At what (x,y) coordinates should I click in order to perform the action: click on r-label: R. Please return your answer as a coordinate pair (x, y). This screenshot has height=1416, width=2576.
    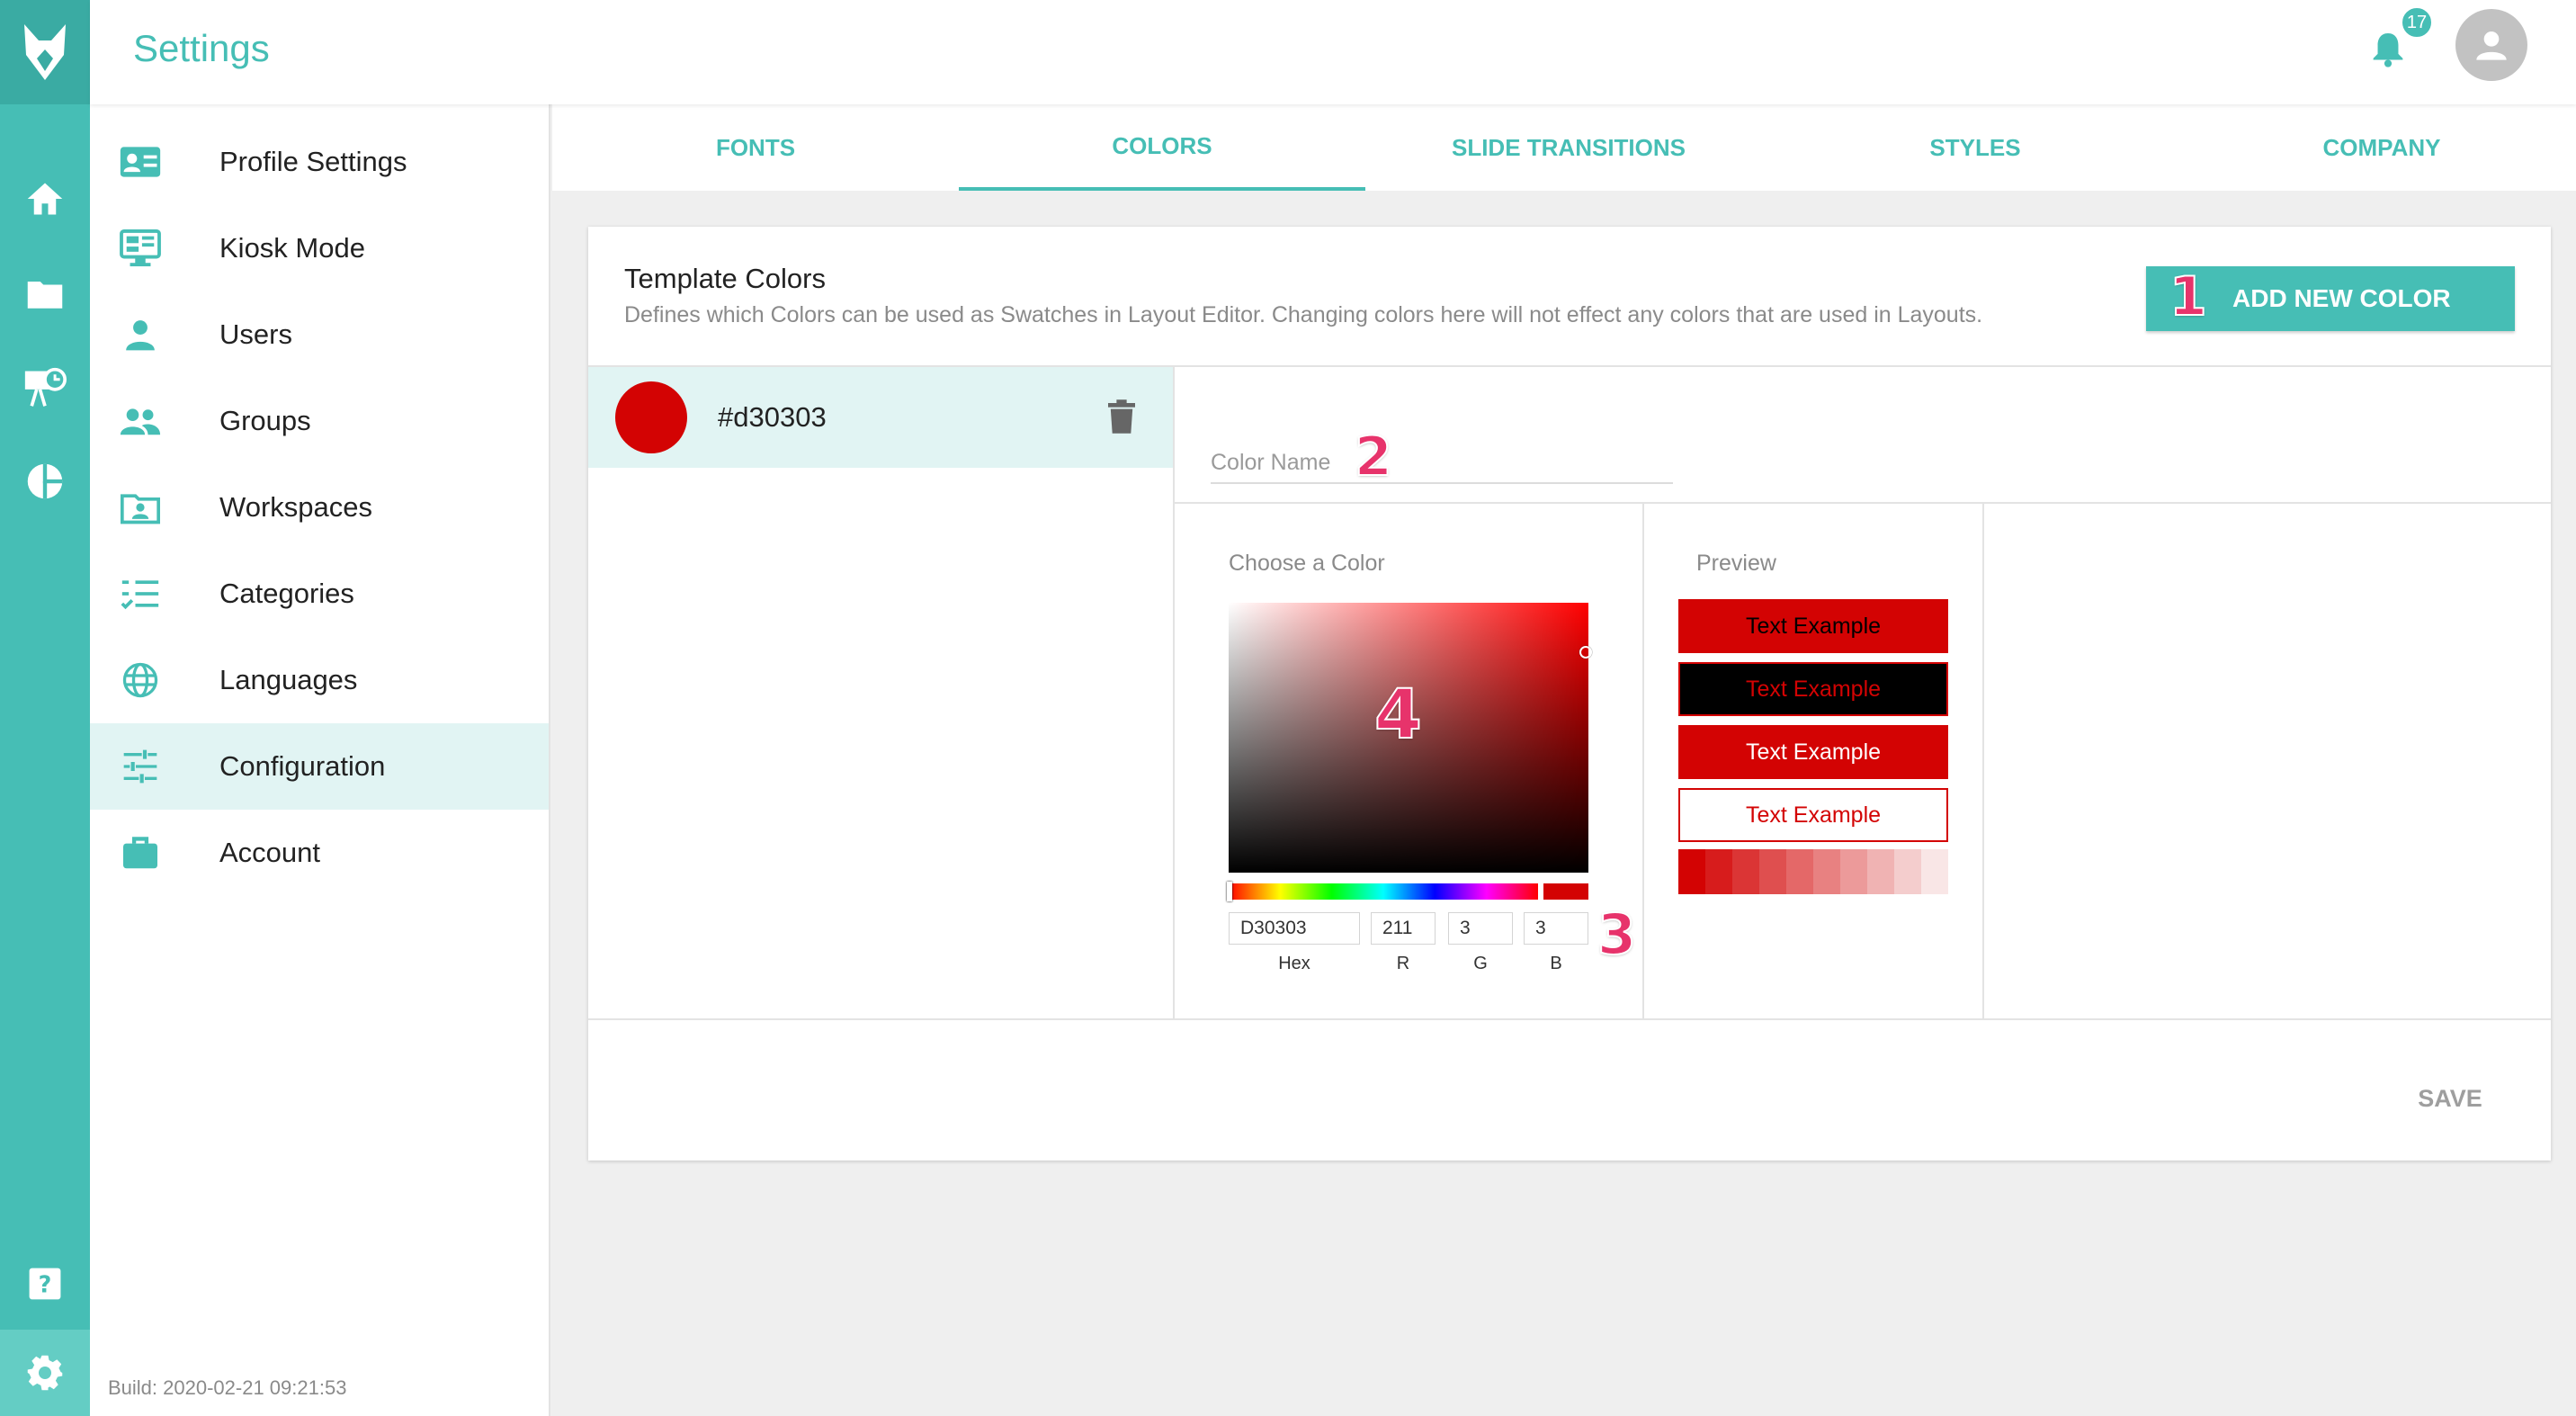
    Looking at the image, I should click on (1403, 964).